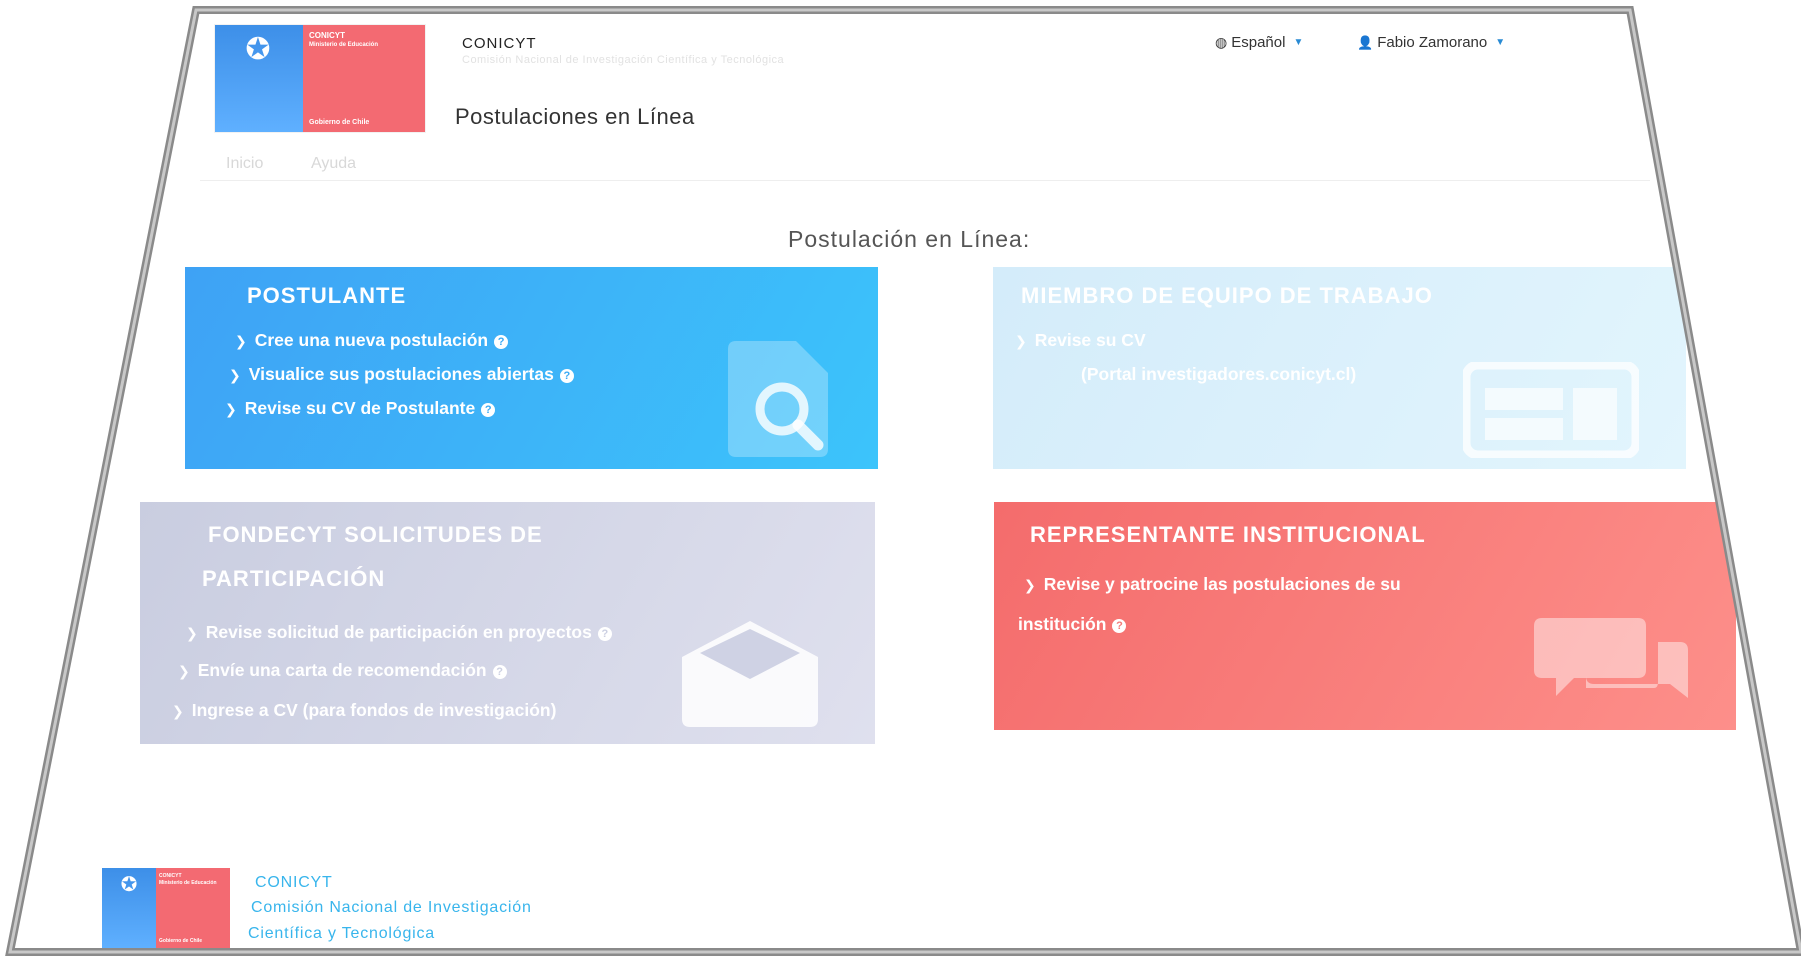 This screenshot has width=1801, height=960. Describe the element at coordinates (1228, 534) in the screenshot. I see `card-title: REPRESENTANTE INSTITUCIONAL` at that location.